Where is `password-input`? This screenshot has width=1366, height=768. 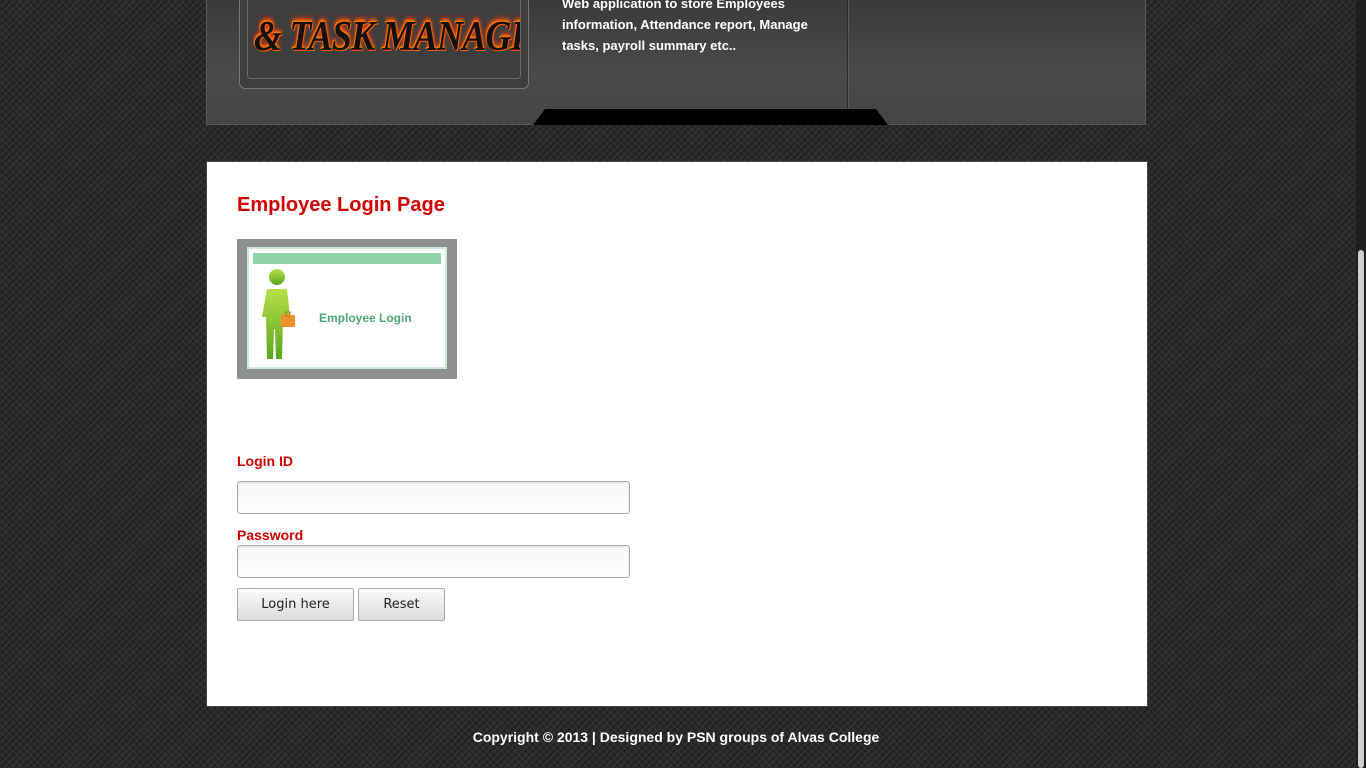
password-input is located at coordinates (433, 561).